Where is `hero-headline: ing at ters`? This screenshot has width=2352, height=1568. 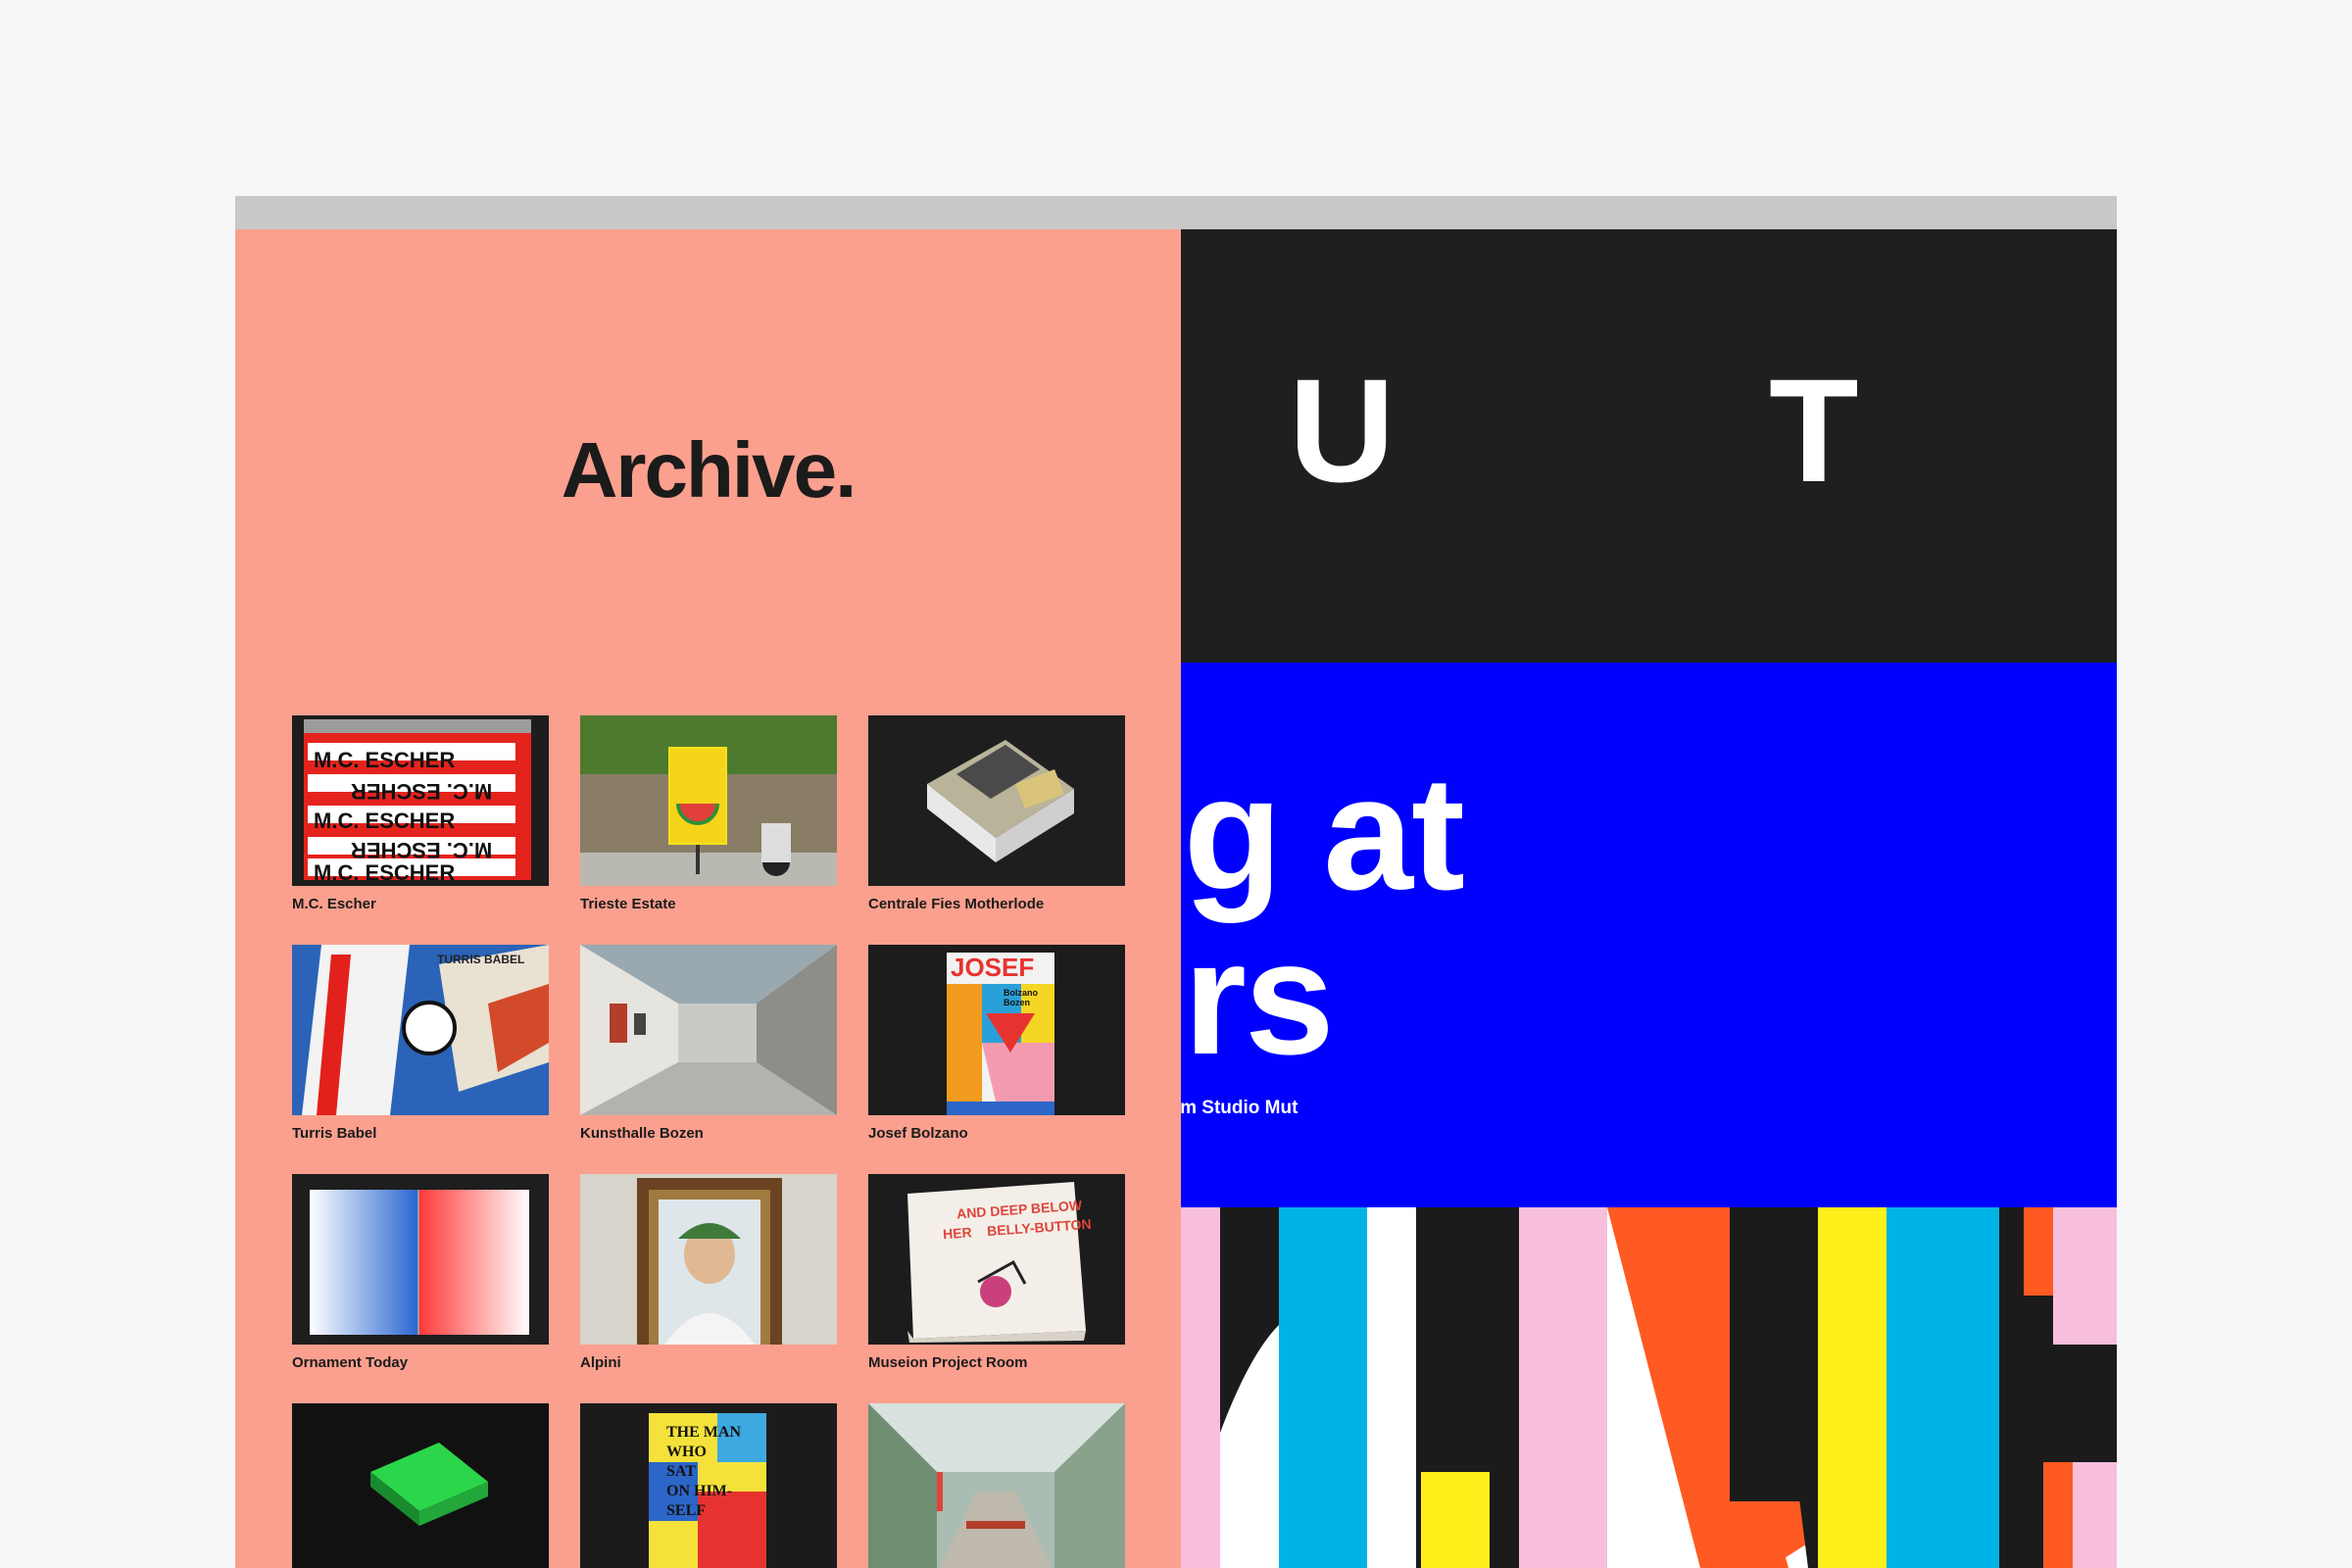
hero-headline: ing at ters is located at coordinates (1323, 915).